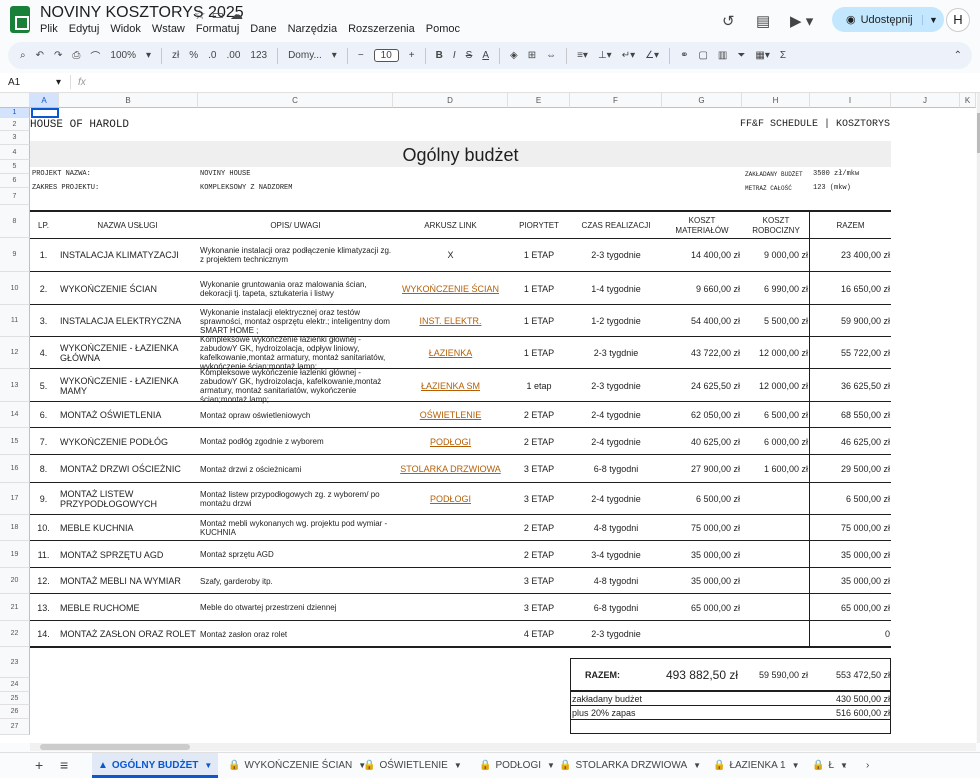  I want to click on increase-font-size-icon: +, so click(412, 55).